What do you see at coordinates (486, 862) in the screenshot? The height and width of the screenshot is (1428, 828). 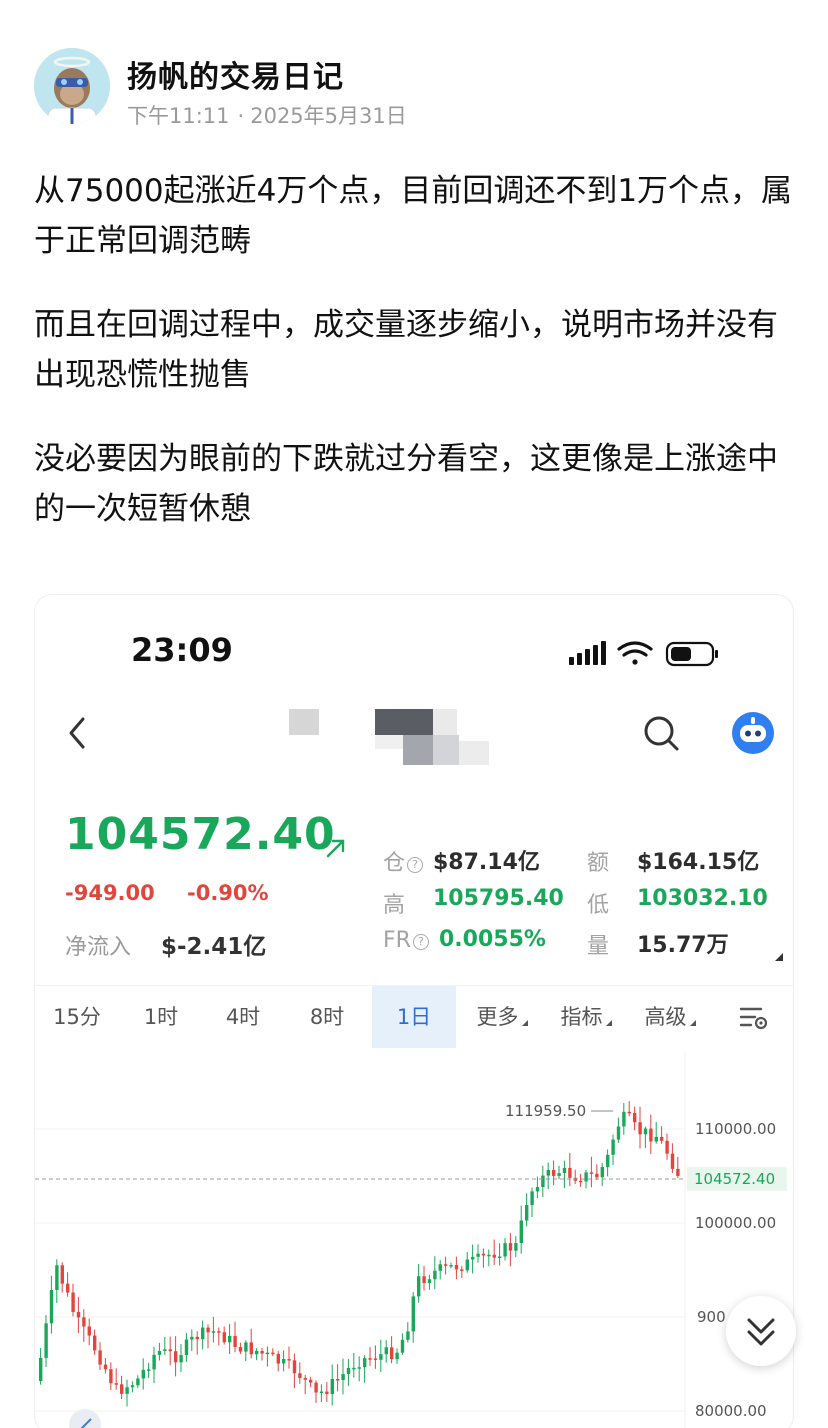 I see `open-interest-value: $87.14亿` at bounding box center [486, 862].